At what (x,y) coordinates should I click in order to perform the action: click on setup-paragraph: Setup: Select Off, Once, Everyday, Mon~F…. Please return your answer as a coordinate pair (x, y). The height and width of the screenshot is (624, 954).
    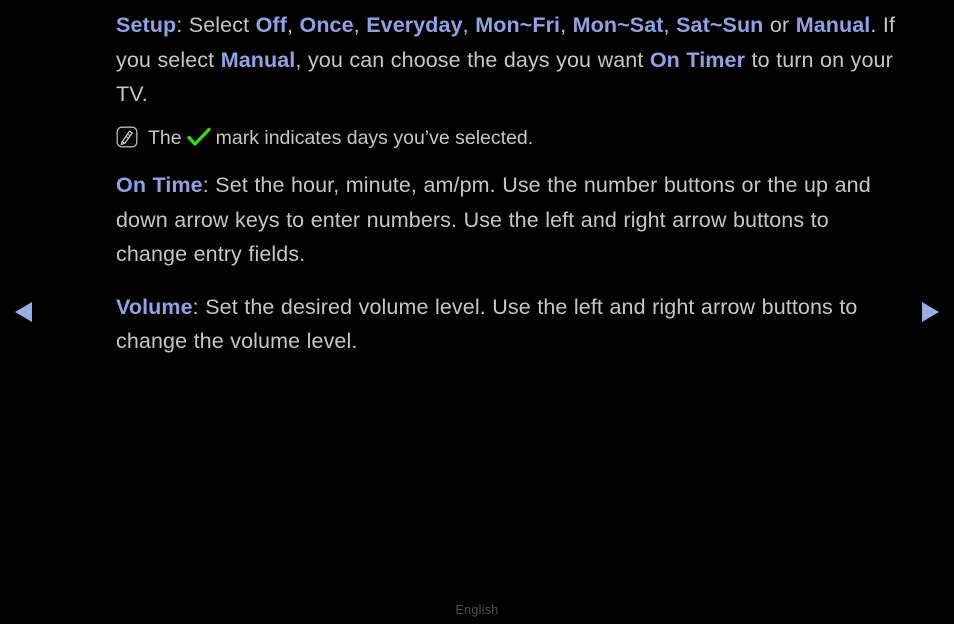
    Looking at the image, I should click on (511, 60).